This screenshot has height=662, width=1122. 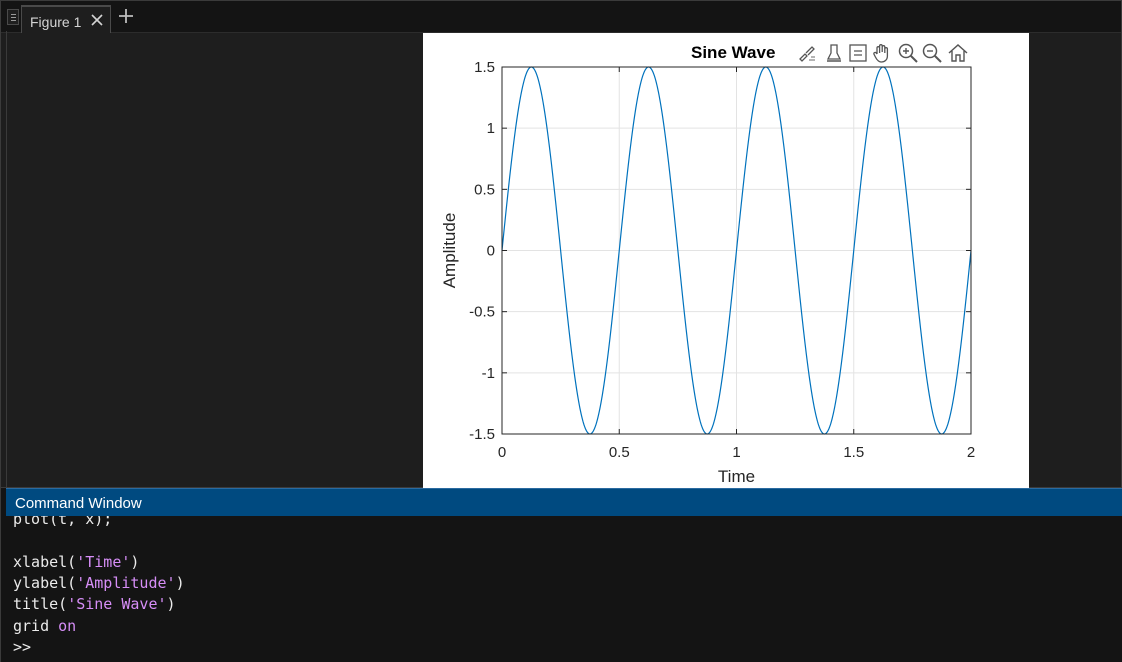 I want to click on y-tick-label: -0.5, so click(x=482, y=312).